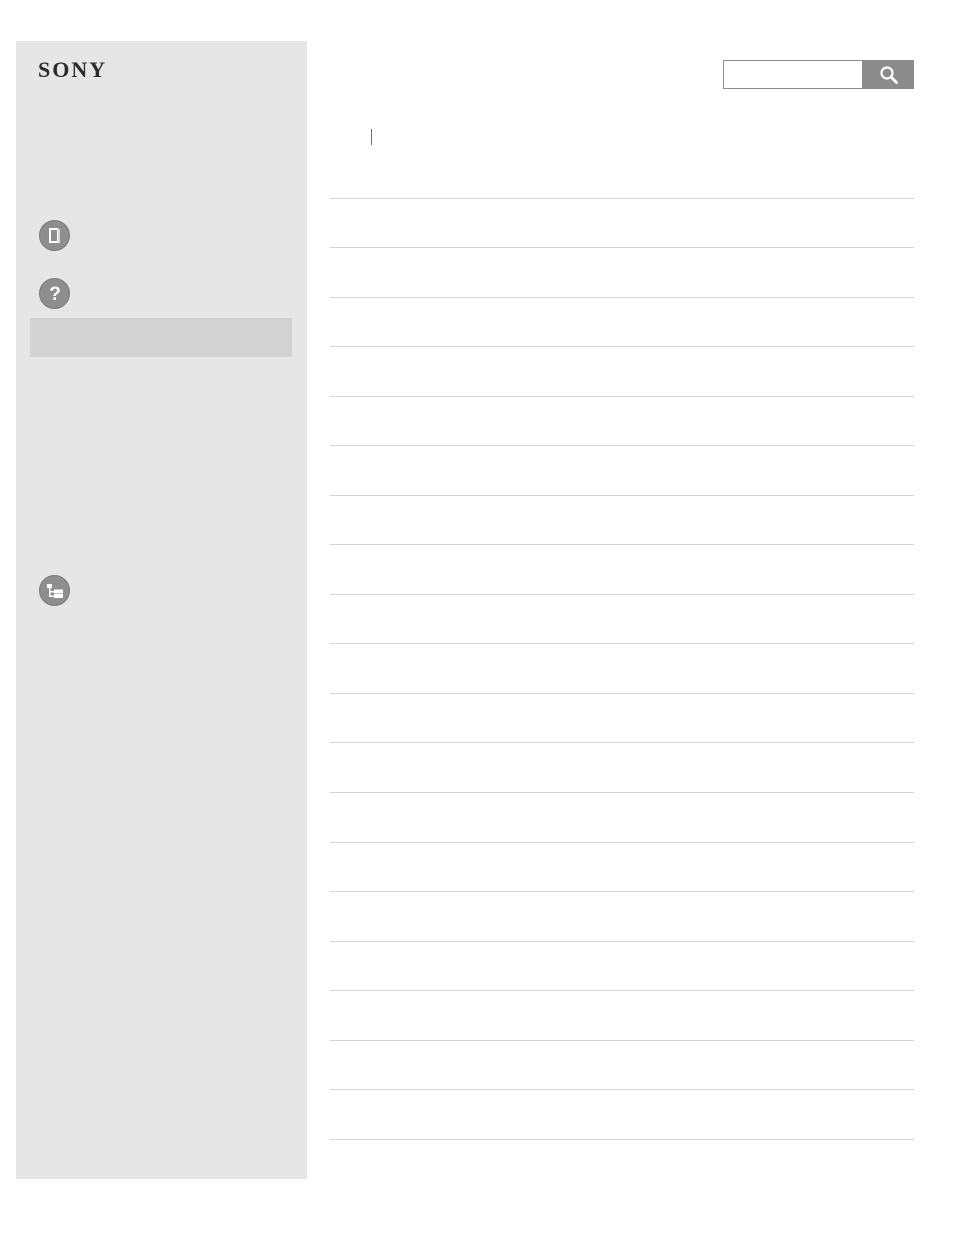  What do you see at coordinates (371, 137) in the screenshot?
I see `breadcrumb-separator` at bounding box center [371, 137].